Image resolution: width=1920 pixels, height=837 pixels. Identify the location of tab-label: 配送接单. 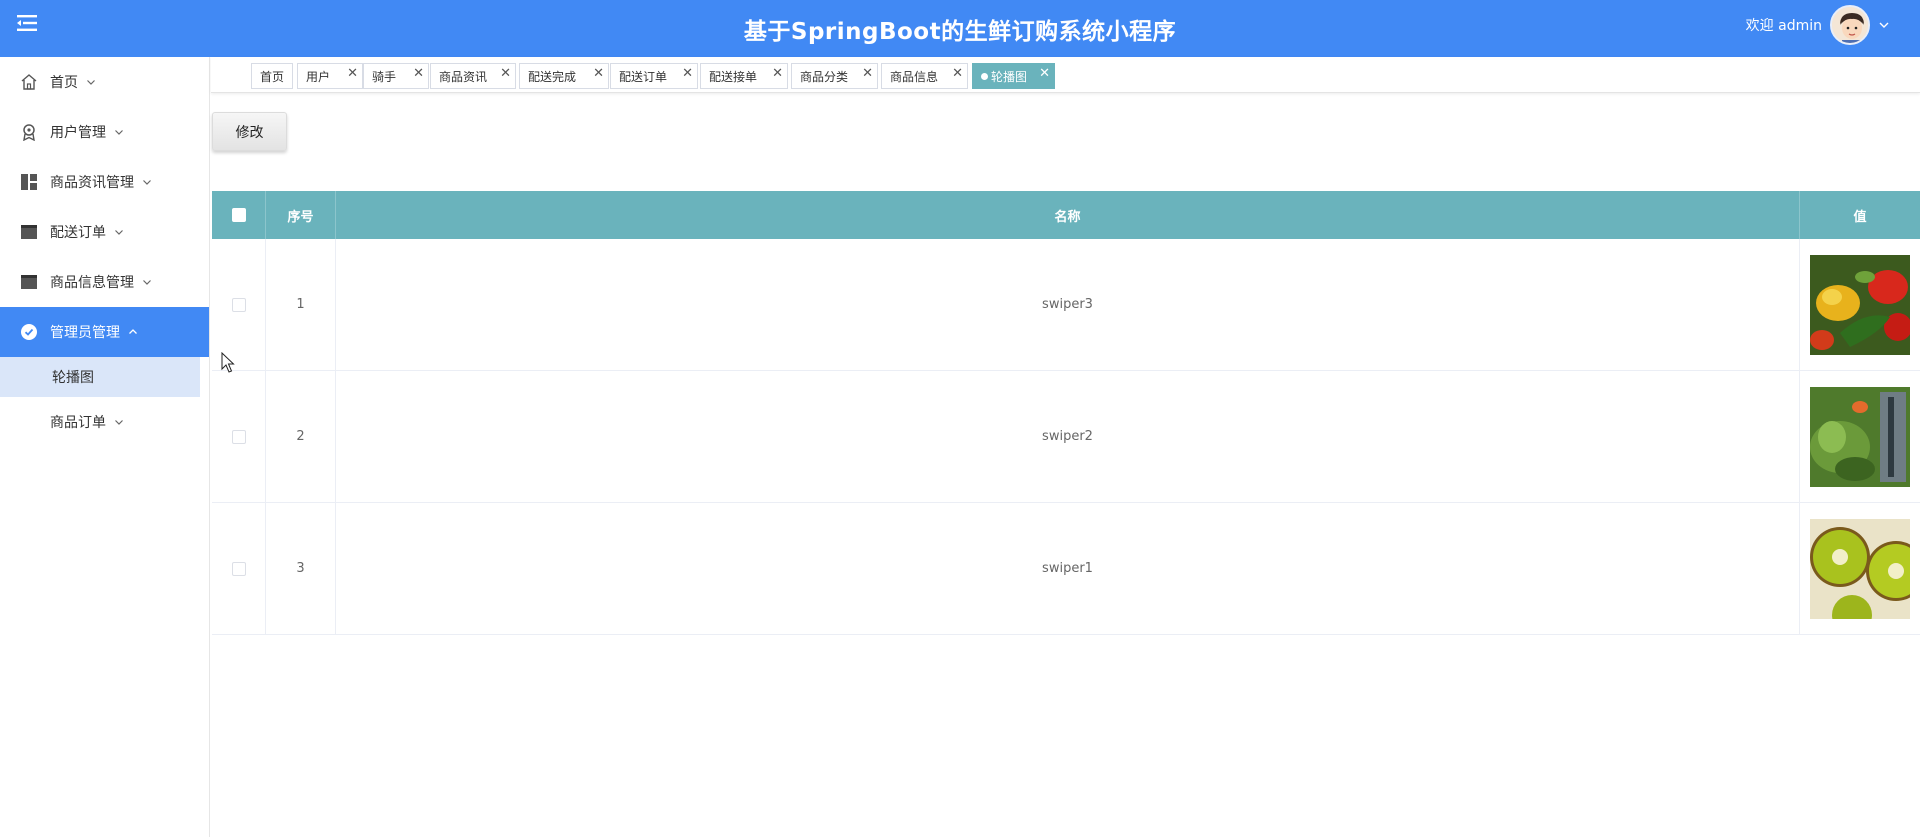
(733, 76).